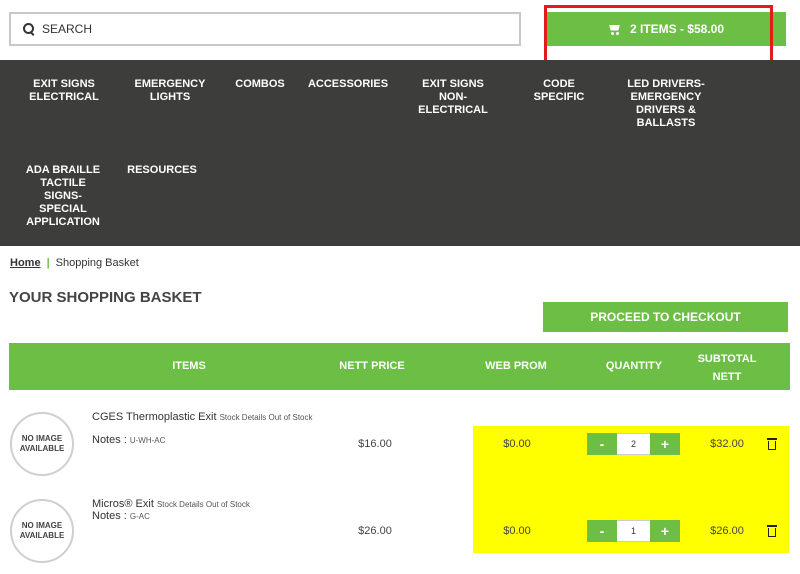  I want to click on item-notes: Notes : G-AC, so click(121, 516).